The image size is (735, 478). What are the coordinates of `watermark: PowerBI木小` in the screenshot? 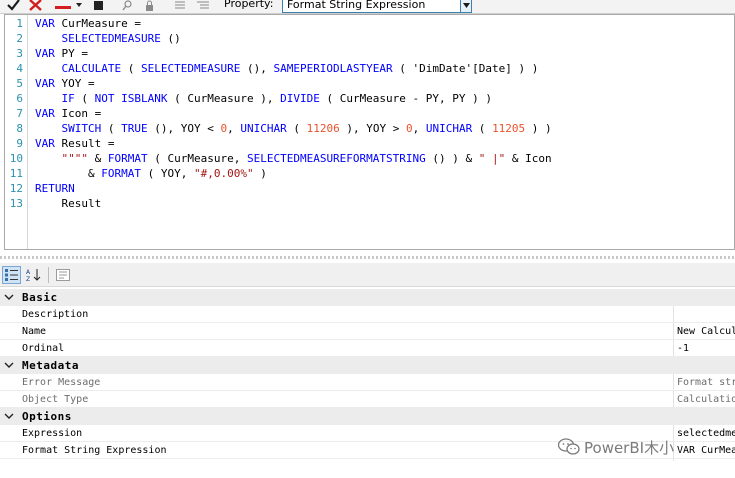 It's located at (616, 447).